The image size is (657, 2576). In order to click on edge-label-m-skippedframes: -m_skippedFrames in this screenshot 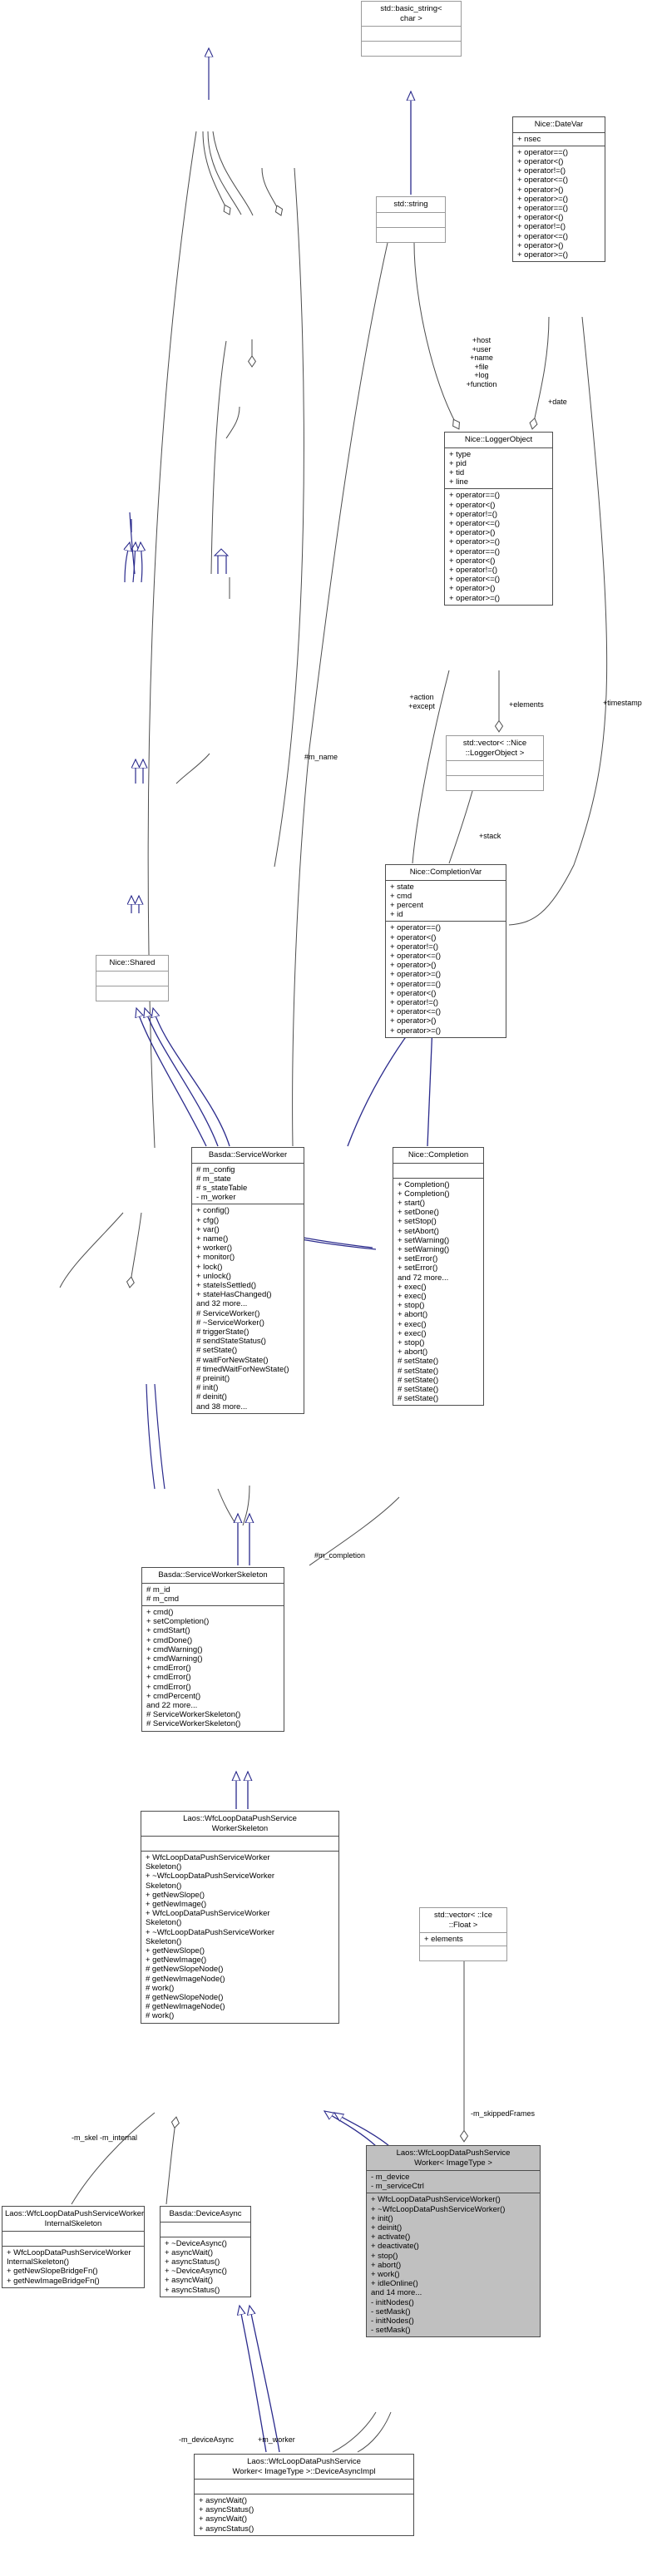, I will do `click(504, 2113)`.